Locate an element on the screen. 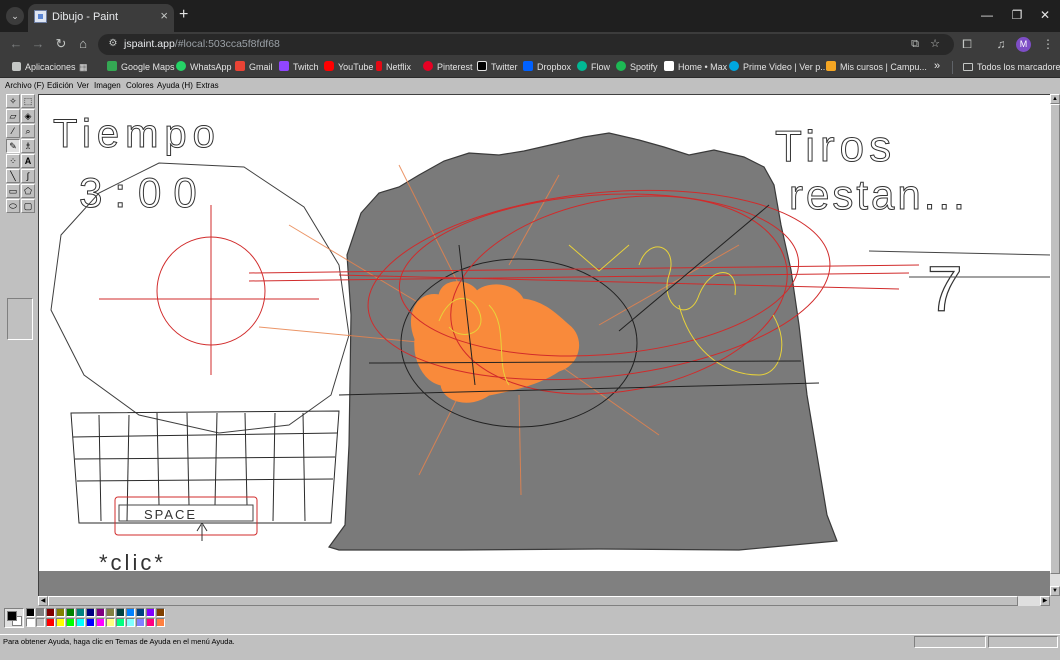 The image size is (1060, 660). menu-colores: Colores is located at coordinates (140, 85).